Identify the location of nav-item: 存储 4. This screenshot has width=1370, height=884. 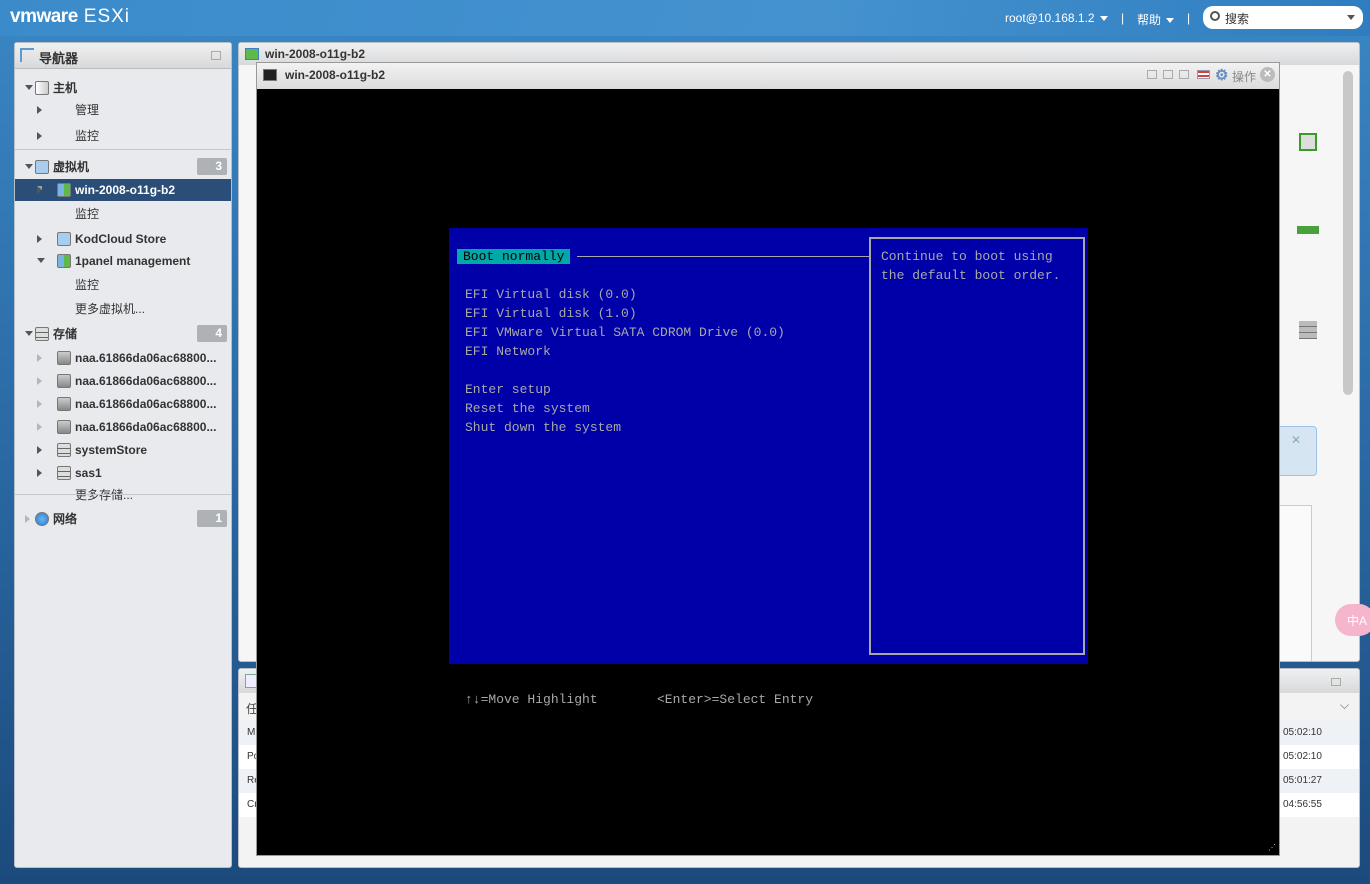
(123, 334).